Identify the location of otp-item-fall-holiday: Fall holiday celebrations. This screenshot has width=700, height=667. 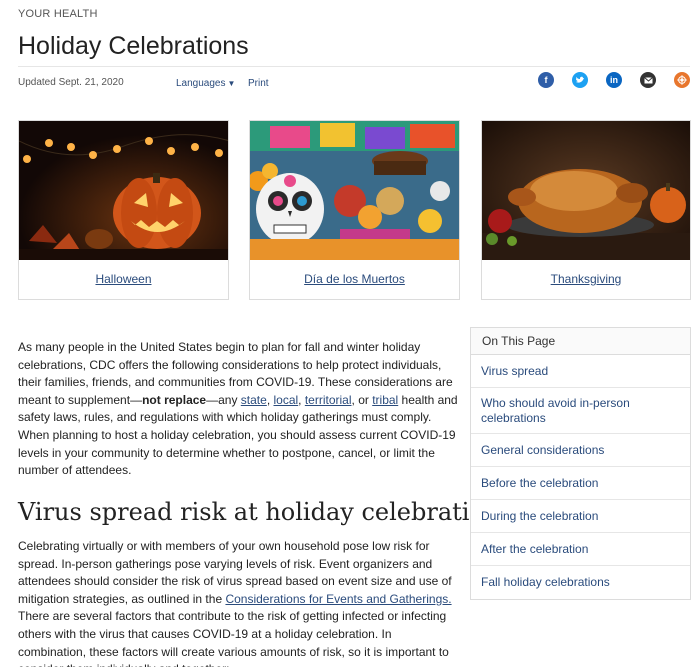
(580, 582).